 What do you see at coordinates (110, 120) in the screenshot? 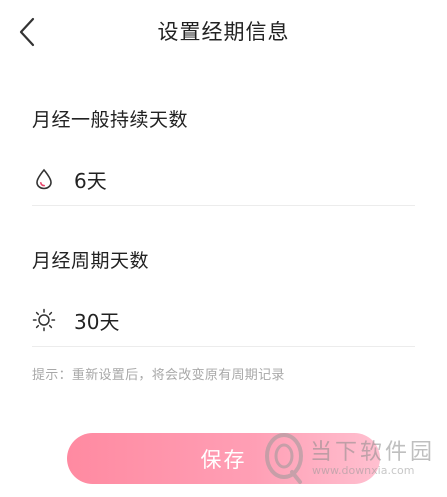
I see `period-length-label: 月经一般持续天数` at bounding box center [110, 120].